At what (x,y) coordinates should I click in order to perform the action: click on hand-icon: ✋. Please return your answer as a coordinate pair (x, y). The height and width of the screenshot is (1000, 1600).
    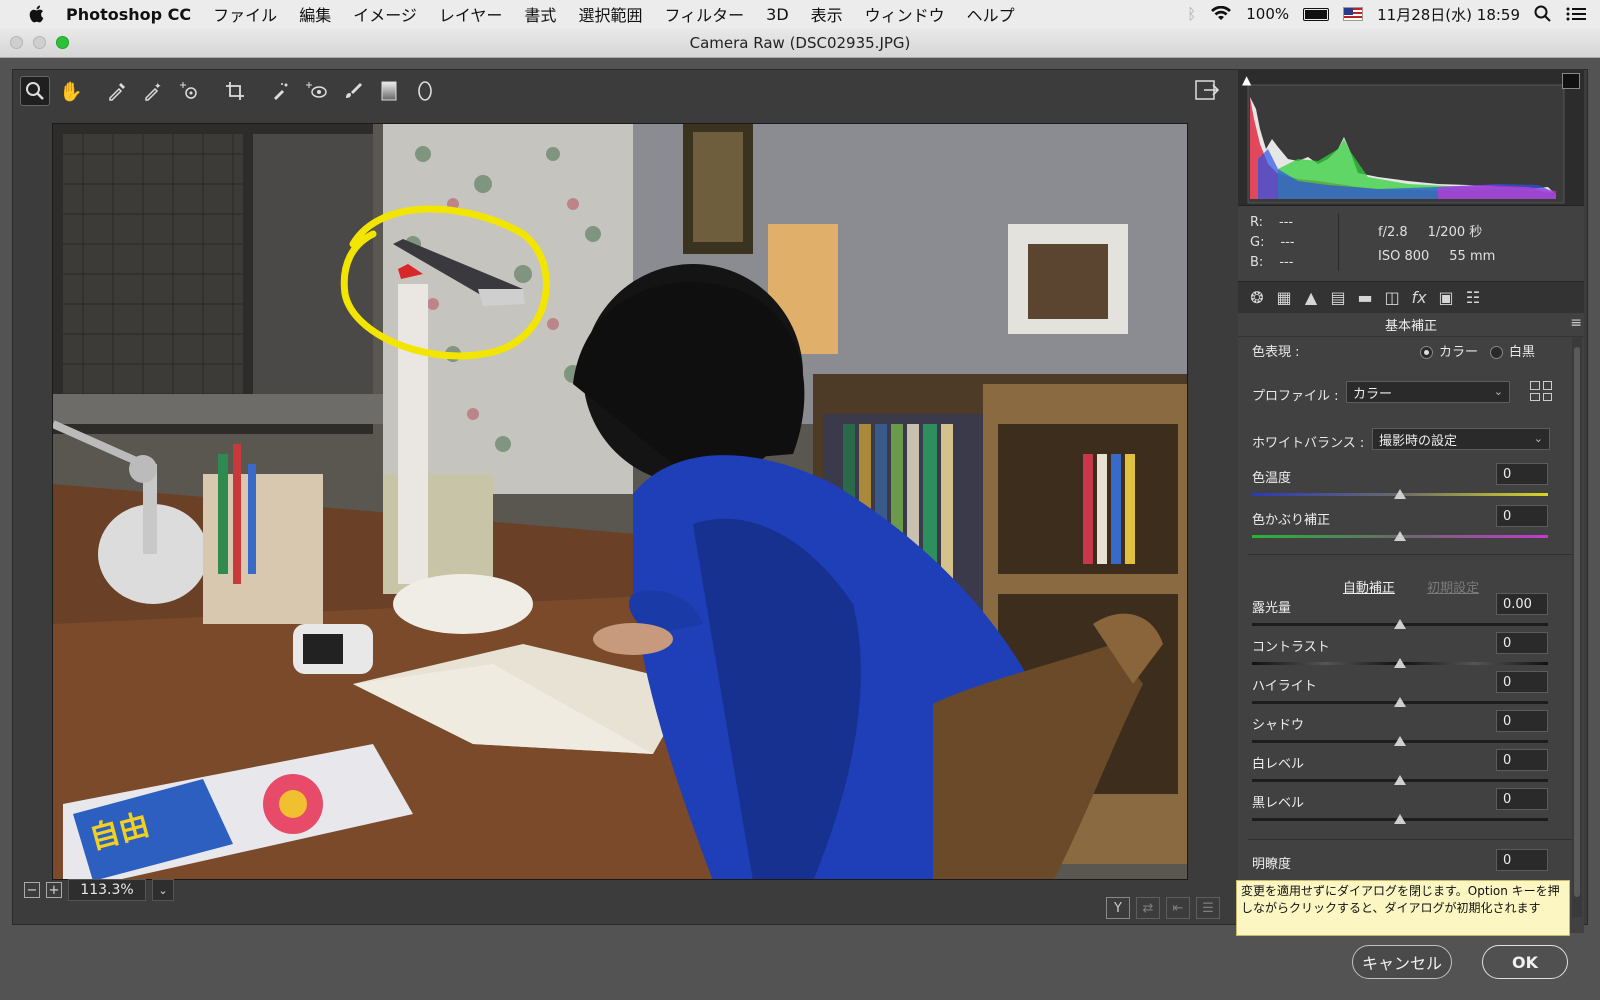
    Looking at the image, I should click on (71, 91).